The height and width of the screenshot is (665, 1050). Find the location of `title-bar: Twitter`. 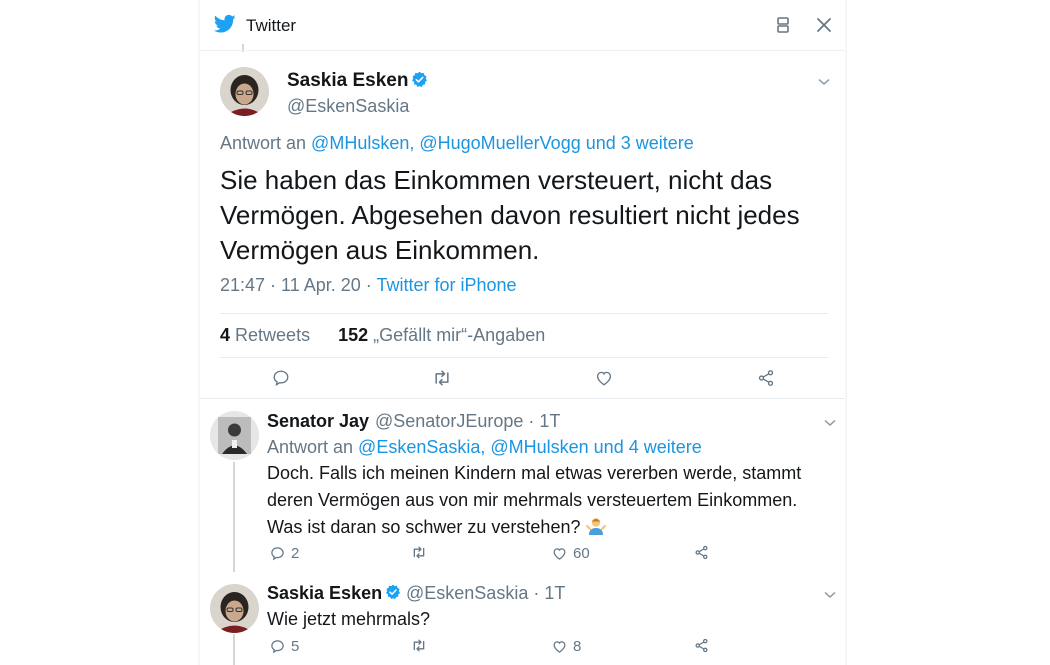

title-bar: Twitter is located at coordinates (522, 25).